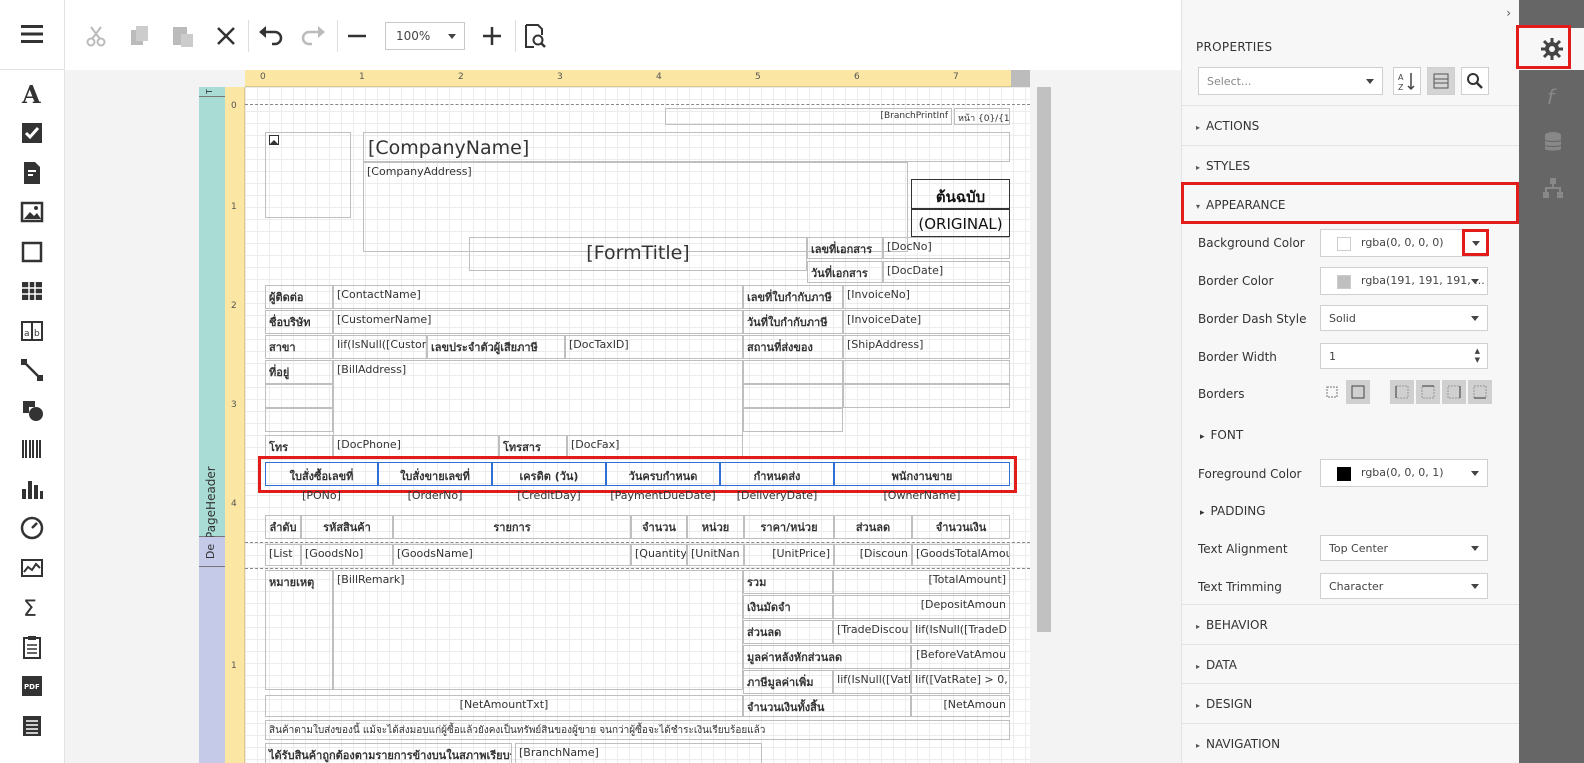  What do you see at coordinates (1350, 624) in the screenshot?
I see `section-behavior: ▸ BEHAVIOR` at bounding box center [1350, 624].